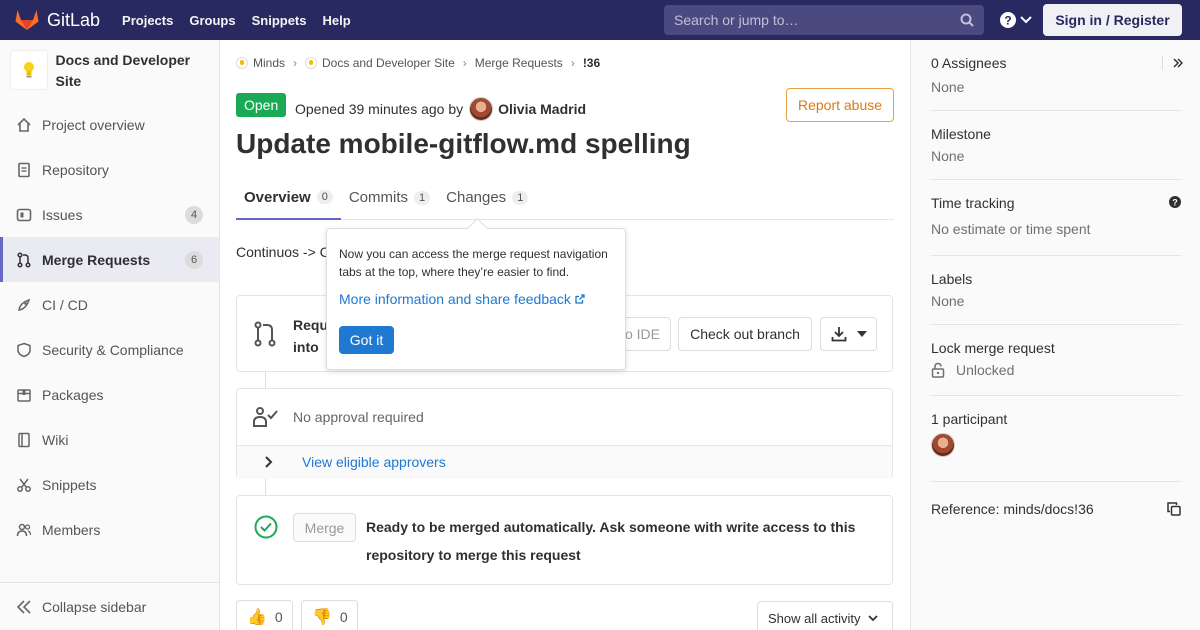  I want to click on sidebar-item-label: Issues, so click(62, 214).